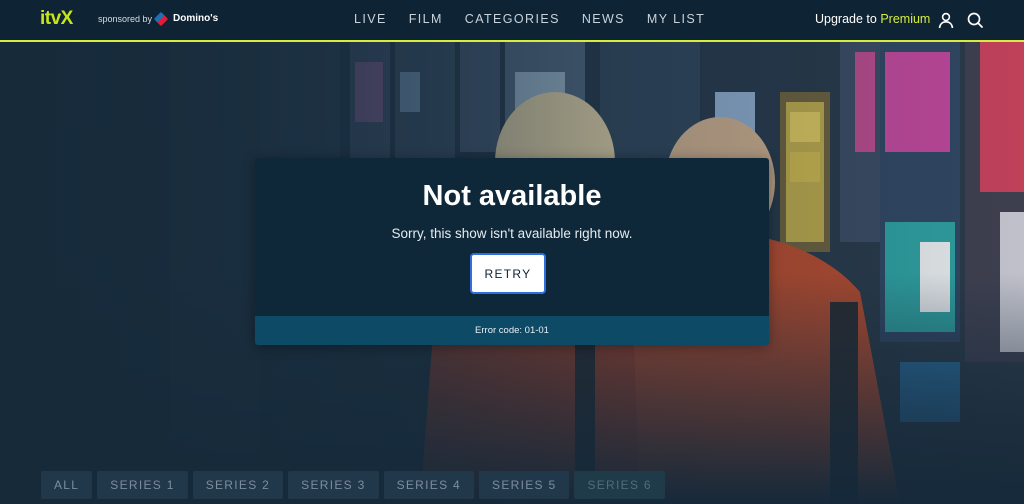 This screenshot has width=1024, height=504. What do you see at coordinates (142, 485) in the screenshot?
I see `tab-series-1: SERIES 1` at bounding box center [142, 485].